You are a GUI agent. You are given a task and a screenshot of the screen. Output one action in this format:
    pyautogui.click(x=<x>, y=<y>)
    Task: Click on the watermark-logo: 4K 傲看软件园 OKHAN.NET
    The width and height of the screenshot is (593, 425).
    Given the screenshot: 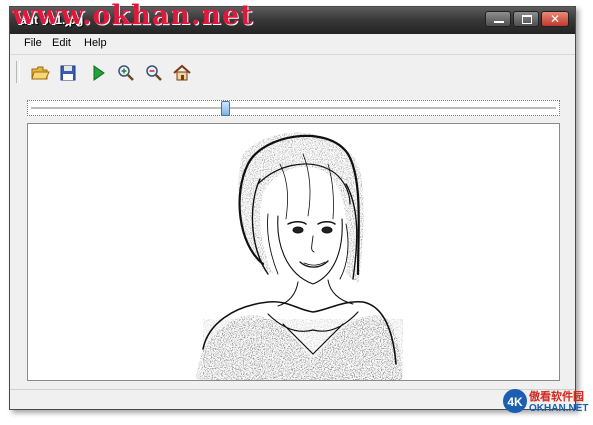 What is the action you would take?
    pyautogui.click(x=546, y=403)
    